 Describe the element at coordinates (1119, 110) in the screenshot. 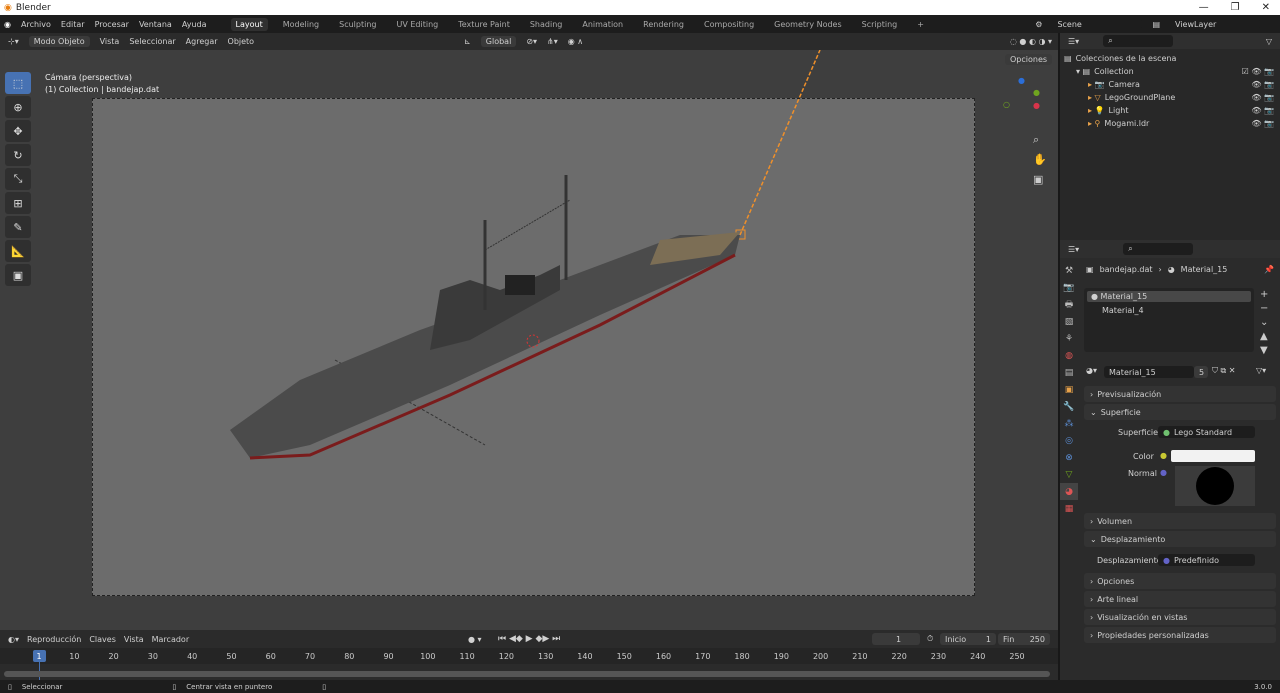

I see `outliner-item-light: Light` at that location.